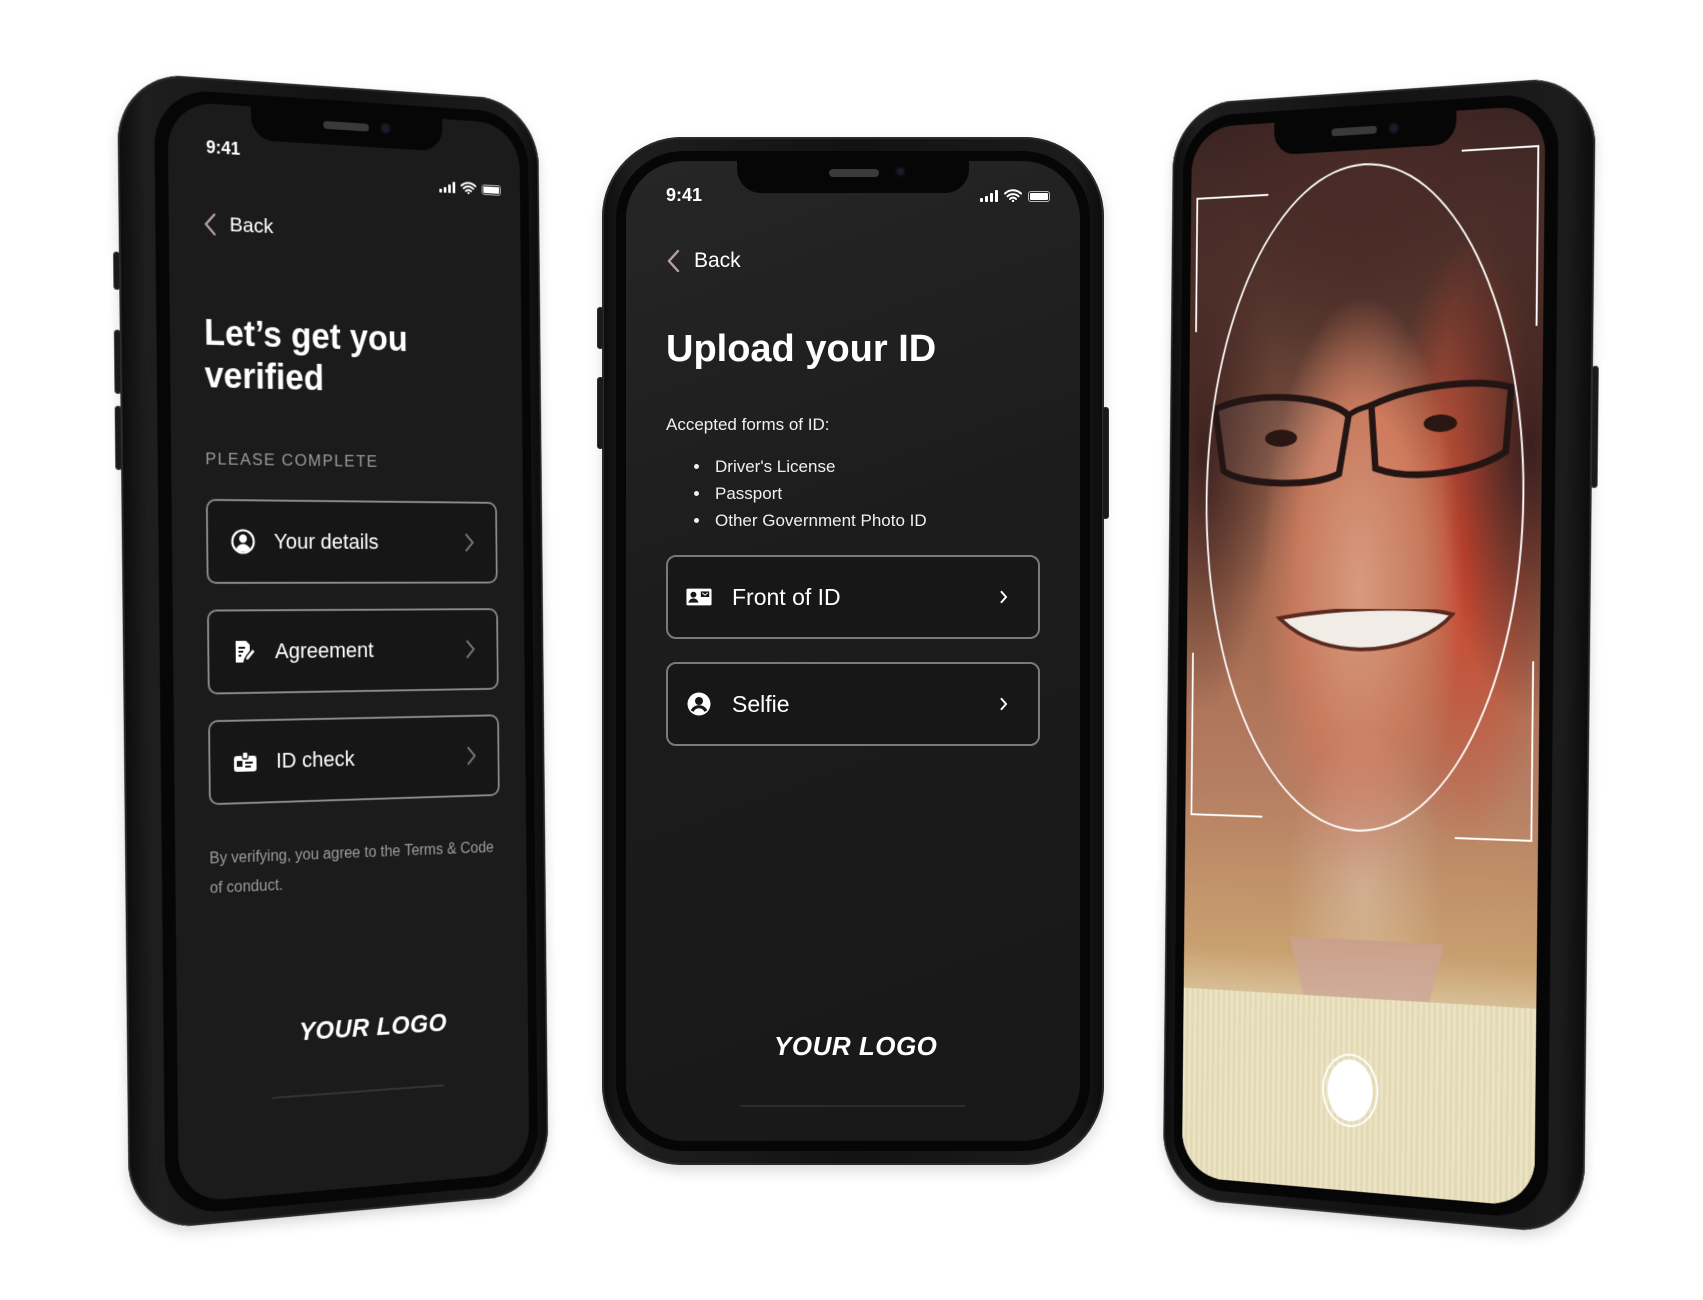 This screenshot has height=1300, width=1703. I want to click on frame-corner-bottom-left, so click(1227, 735).